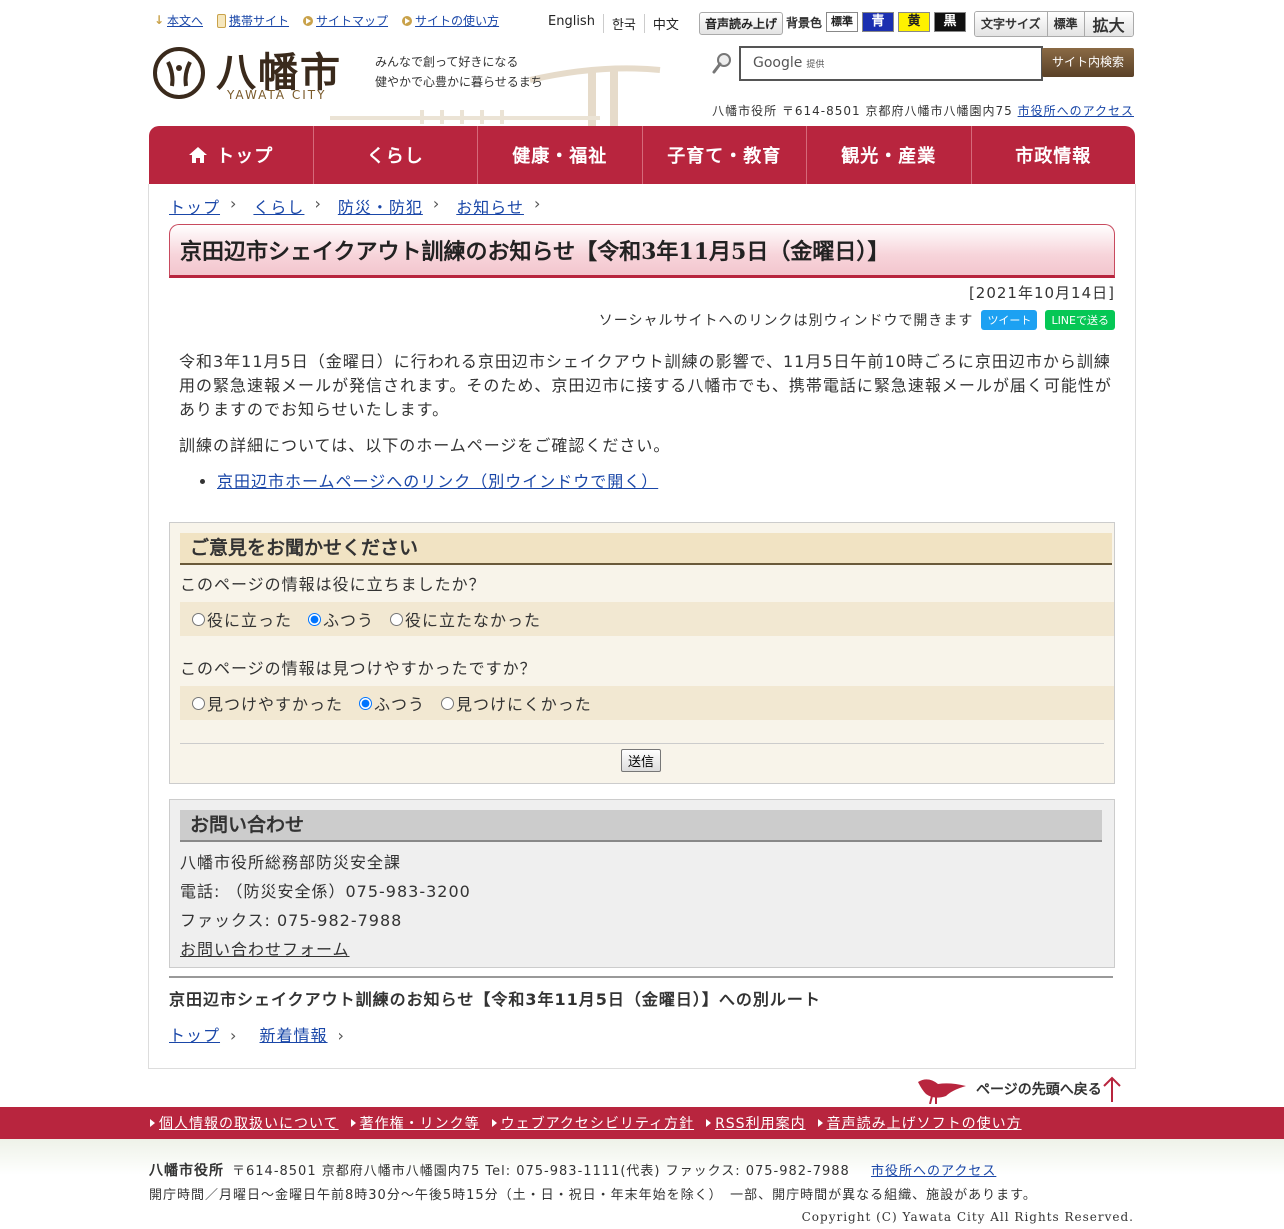  Describe the element at coordinates (919, 1123) in the screenshot. I see `footer-link-voice-software: 音声読み上げソフトの使い方` at that location.